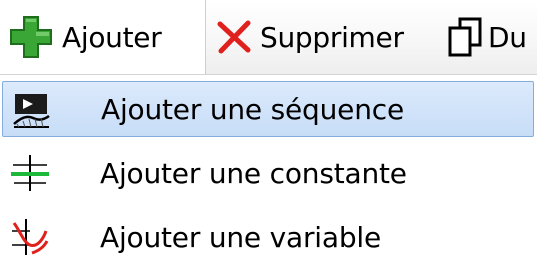  I want to click on duplicate-icon, so click(465, 37).